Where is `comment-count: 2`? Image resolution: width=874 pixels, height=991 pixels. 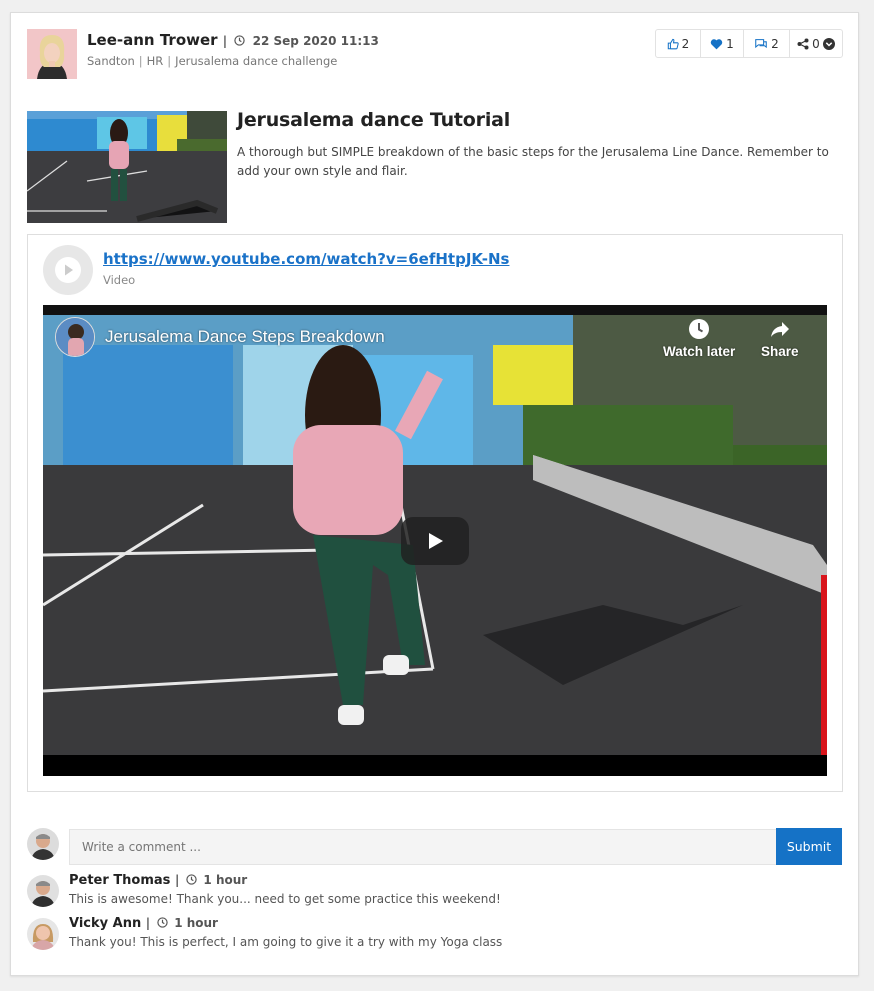 comment-count: 2 is located at coordinates (775, 43).